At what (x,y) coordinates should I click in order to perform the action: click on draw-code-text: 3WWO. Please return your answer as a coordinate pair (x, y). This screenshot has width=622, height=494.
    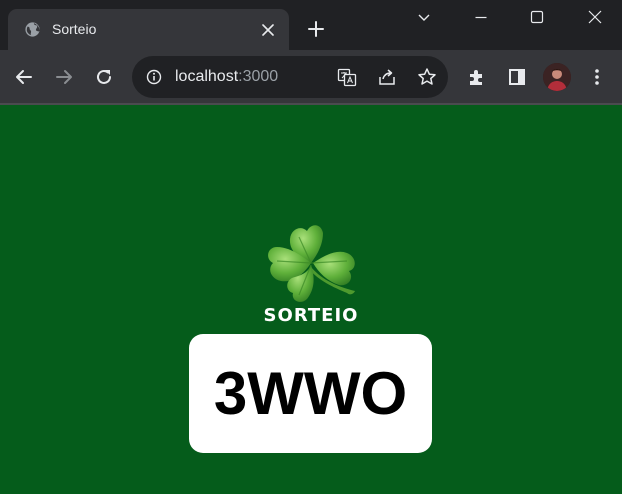
    Looking at the image, I should click on (310, 393).